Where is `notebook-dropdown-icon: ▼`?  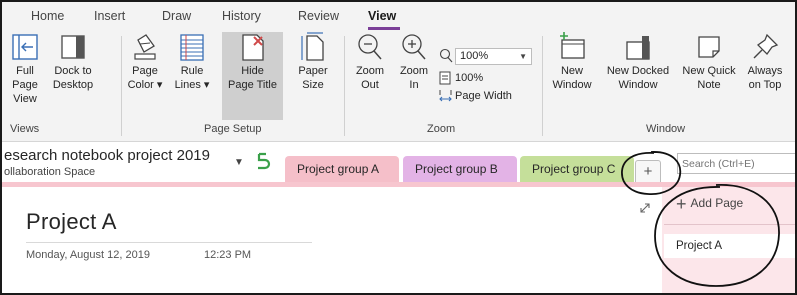 notebook-dropdown-icon: ▼ is located at coordinates (239, 162).